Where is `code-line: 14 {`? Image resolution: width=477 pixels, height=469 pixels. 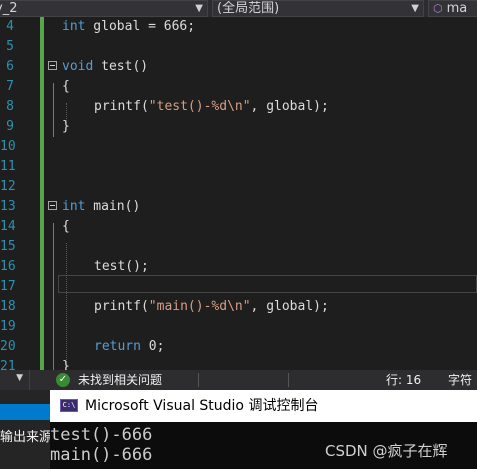 code-line: 14 { is located at coordinates (238, 227).